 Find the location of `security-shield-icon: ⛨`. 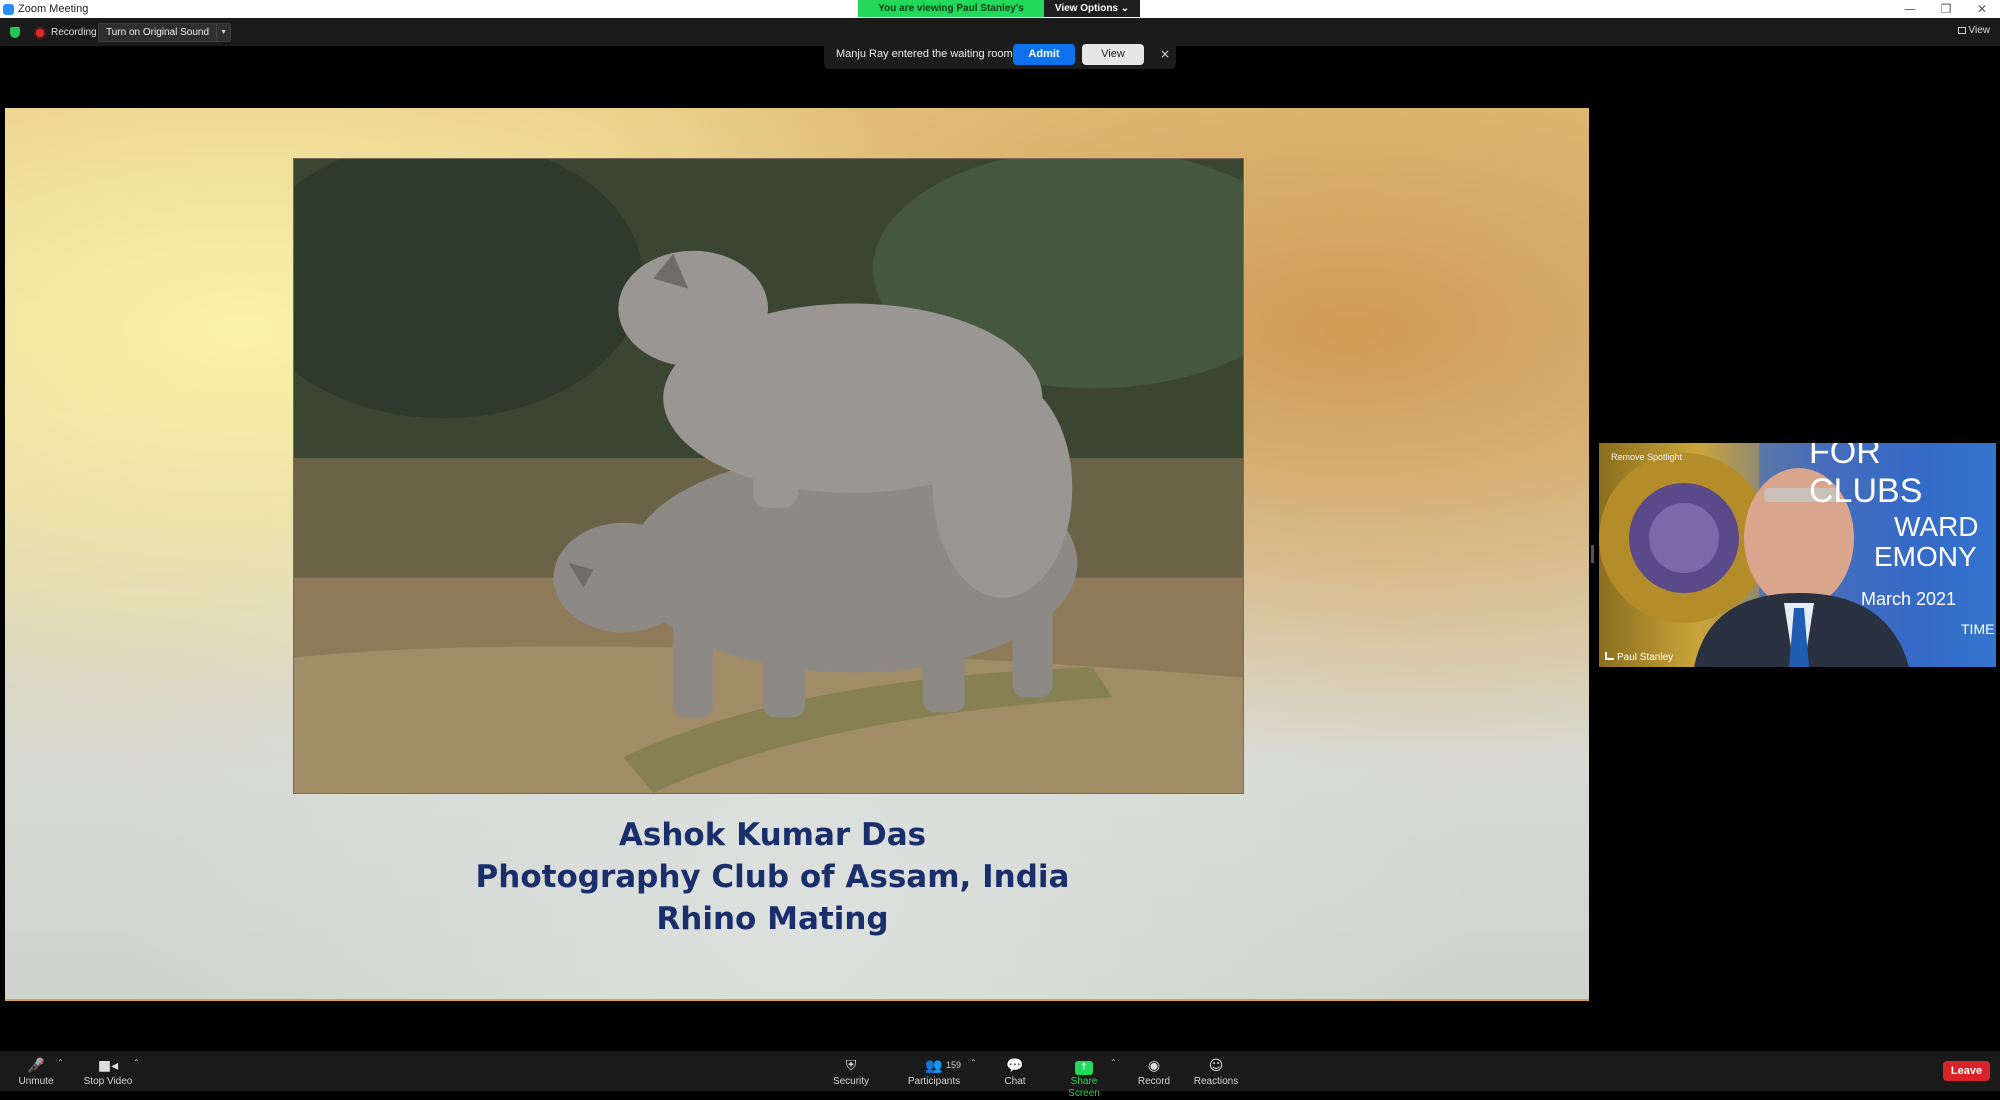

security-shield-icon: ⛨ is located at coordinates (851, 1066).